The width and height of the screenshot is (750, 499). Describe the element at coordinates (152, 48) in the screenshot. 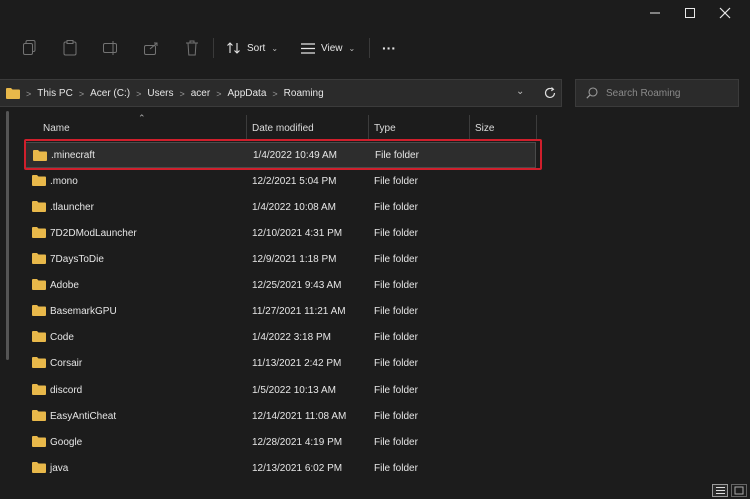

I see `share-icon` at that location.